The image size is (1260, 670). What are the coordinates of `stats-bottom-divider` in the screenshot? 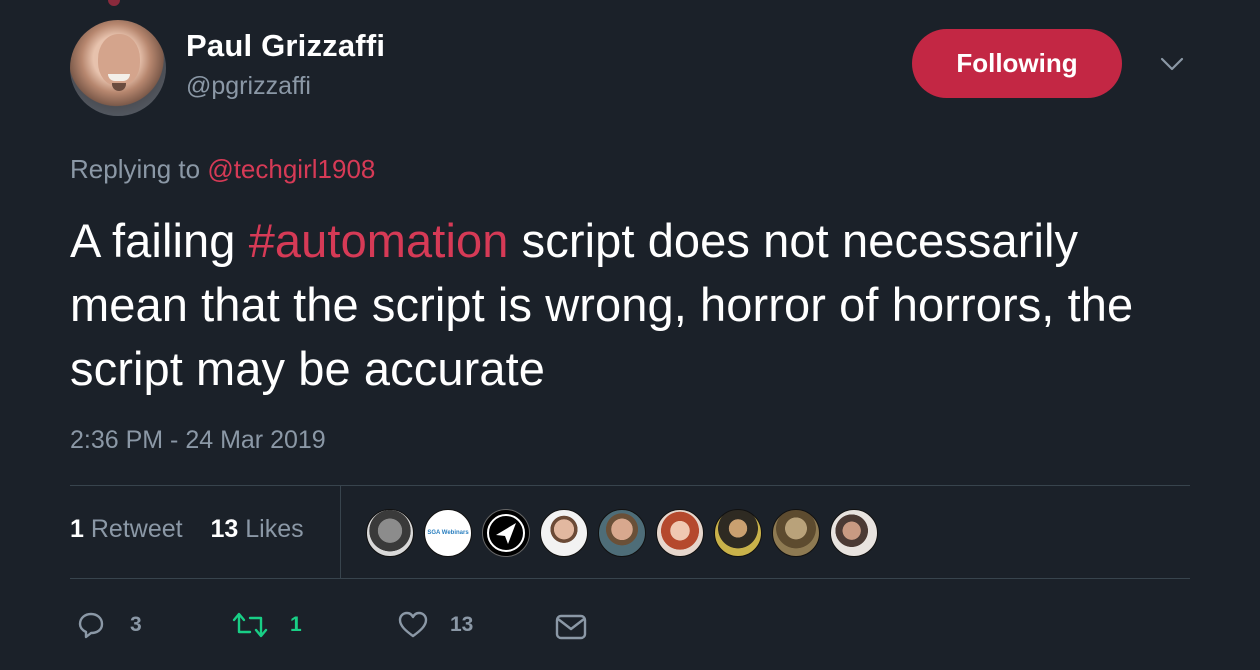 It's located at (630, 578).